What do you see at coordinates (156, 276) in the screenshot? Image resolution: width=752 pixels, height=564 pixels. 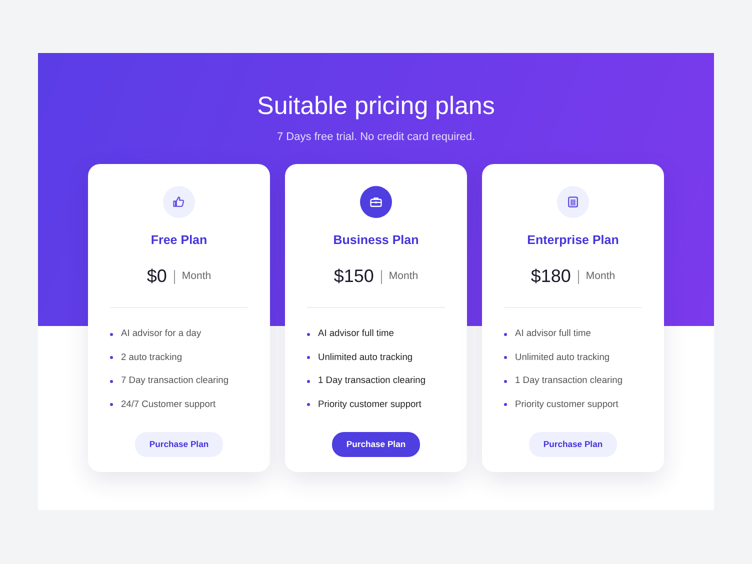 I see `plan-price: $0` at bounding box center [156, 276].